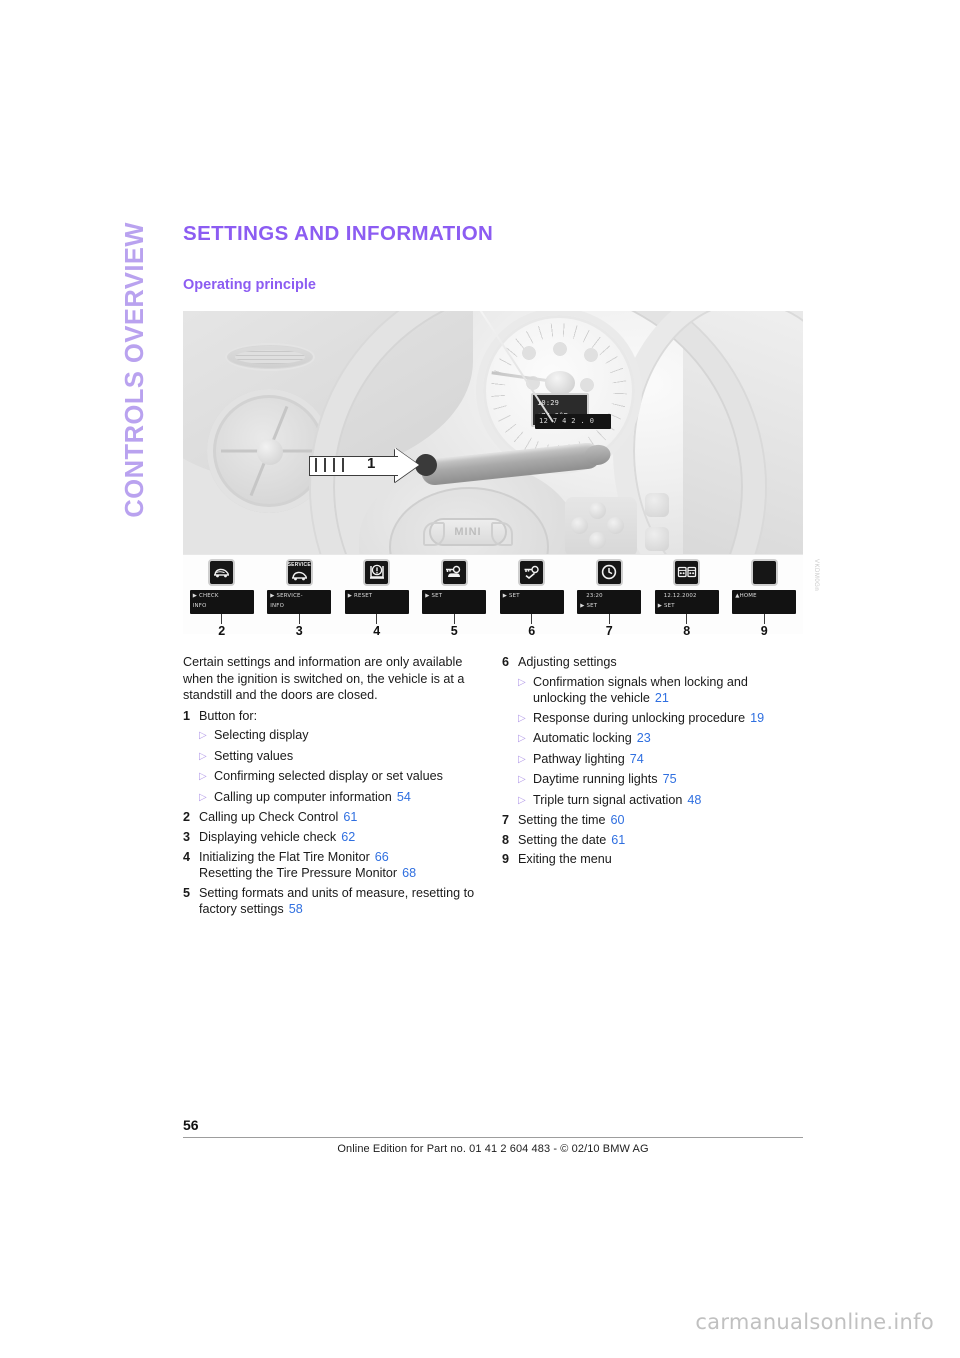 Image resolution: width=960 pixels, height=1358 pixels. What do you see at coordinates (660, 840) in the screenshot?
I see `item-text-8: Setting the date 61` at bounding box center [660, 840].